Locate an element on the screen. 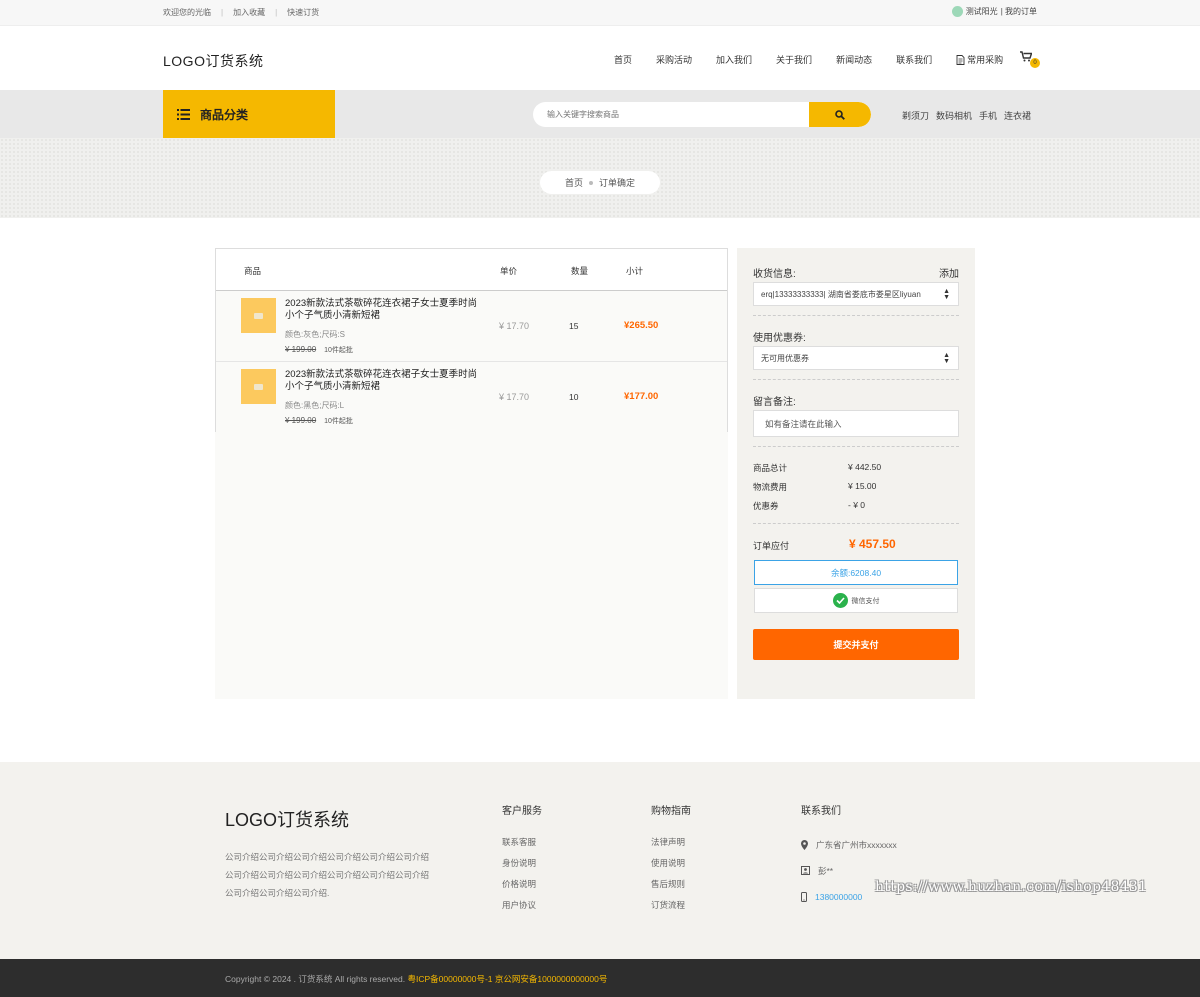  user-name-link: 测试阳光 is located at coordinates (982, 11).